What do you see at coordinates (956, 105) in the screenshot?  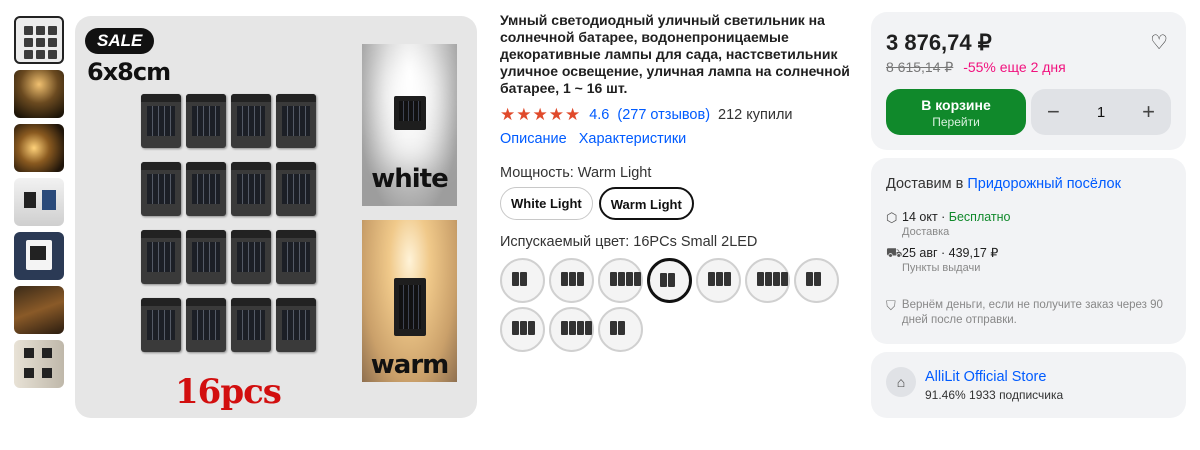 I see `in-cart-label: В корзине` at bounding box center [956, 105].